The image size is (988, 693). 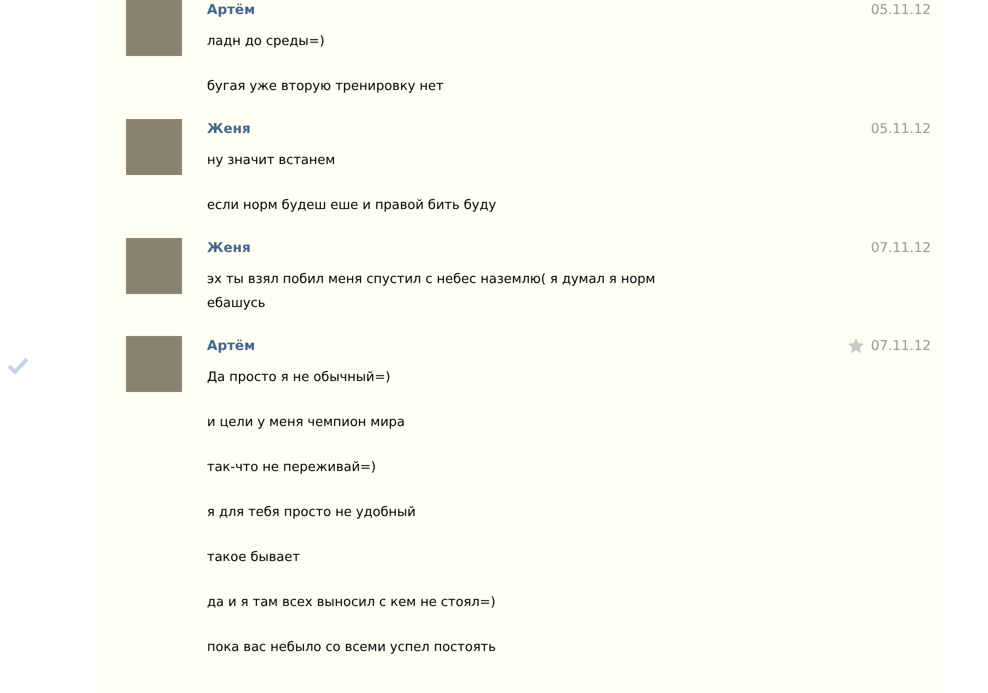 I want to click on message-text: и цели у меня чемпион мира, so click(x=306, y=423).